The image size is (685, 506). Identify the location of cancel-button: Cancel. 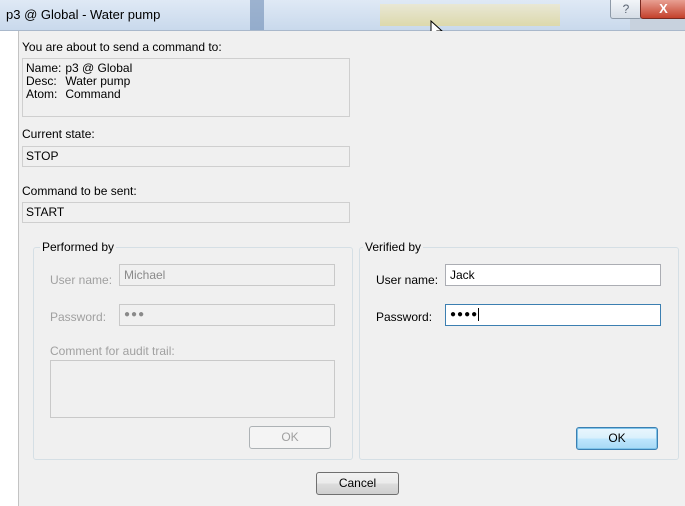
(357, 483).